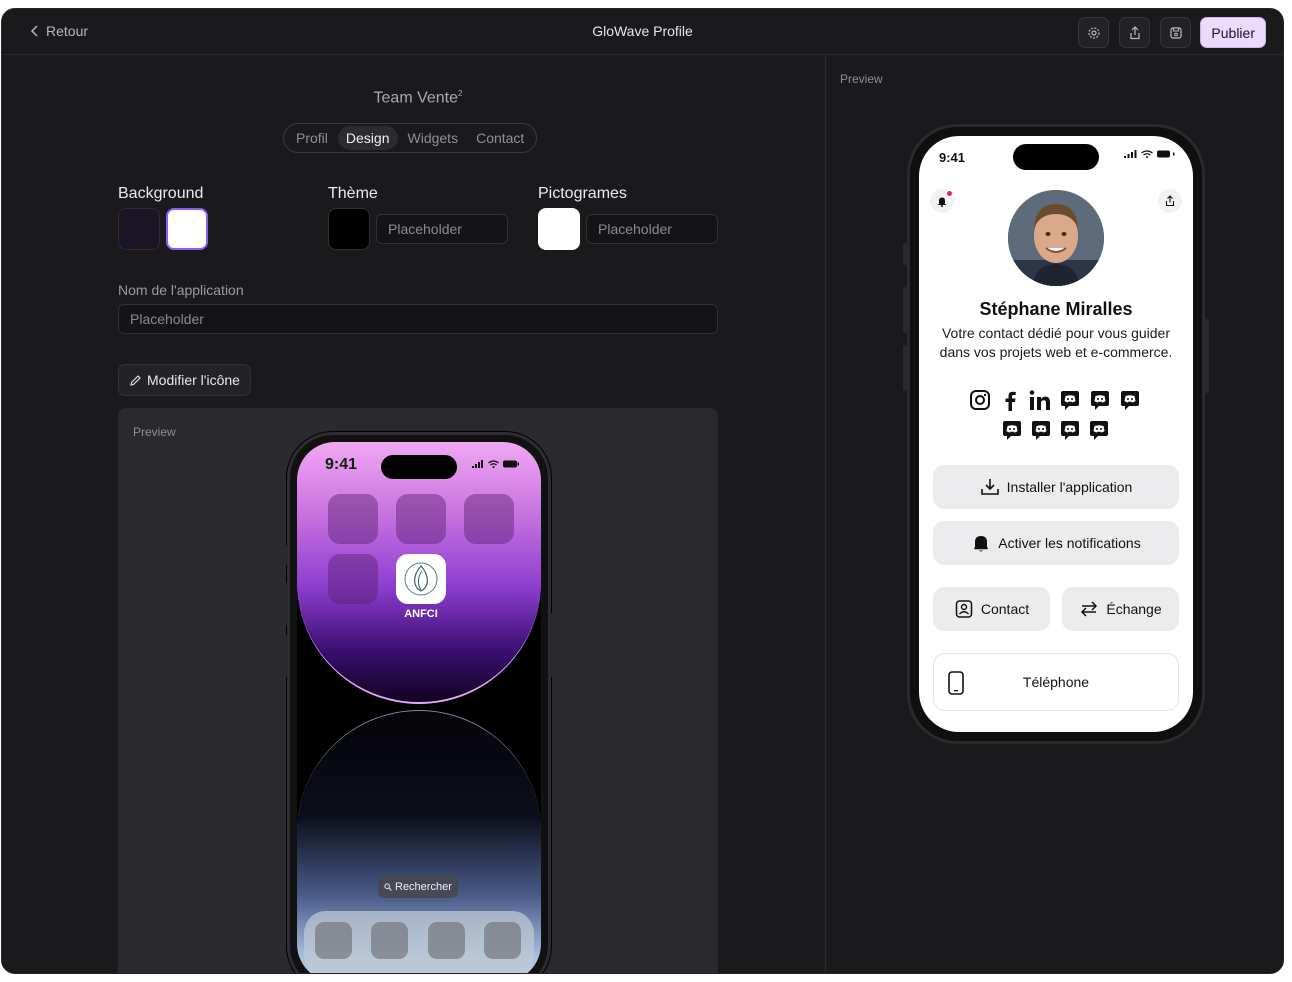 This screenshot has height=982, width=1292. What do you see at coordinates (135, 380) in the screenshot?
I see `pencil-icon` at bounding box center [135, 380].